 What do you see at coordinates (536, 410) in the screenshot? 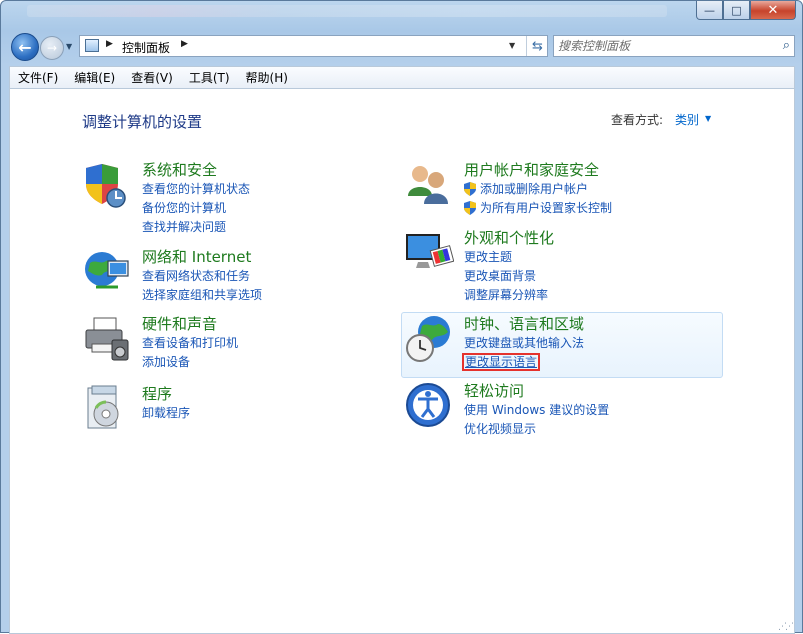
I see `link-recommended-settings: 使用 Windows 建议的设置` at bounding box center [536, 410].